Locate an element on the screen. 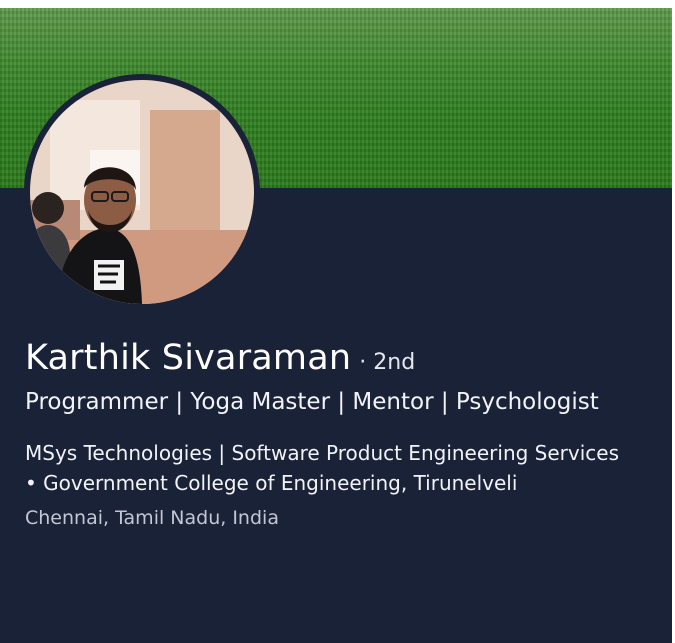 Image resolution: width=675 pixels, height=643 pixels. avatar-ring is located at coordinates (142, 192).